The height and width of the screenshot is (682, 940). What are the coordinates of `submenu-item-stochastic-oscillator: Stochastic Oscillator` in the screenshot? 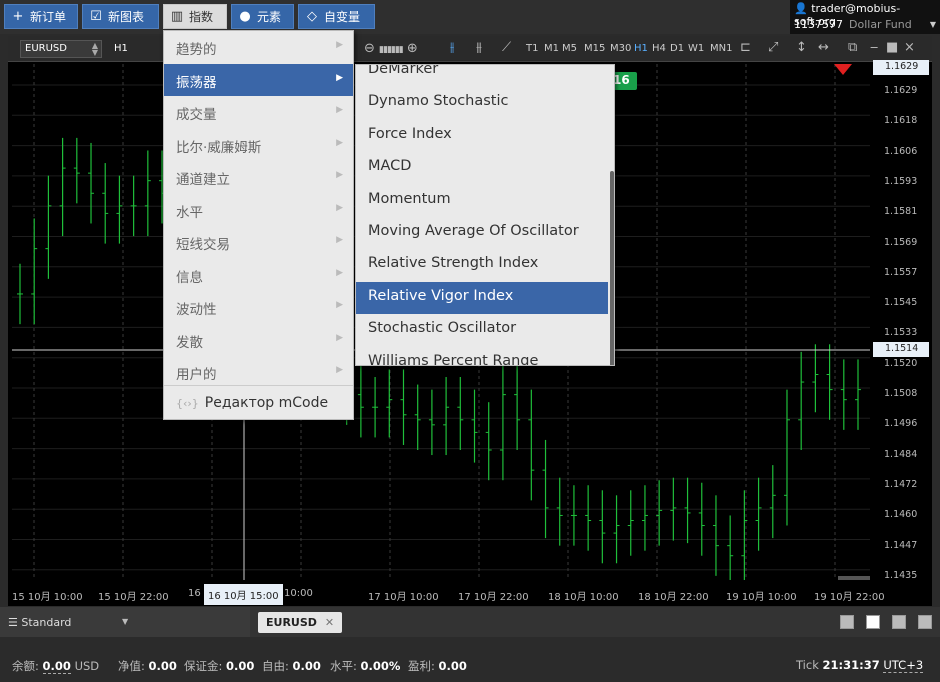 It's located at (482, 330).